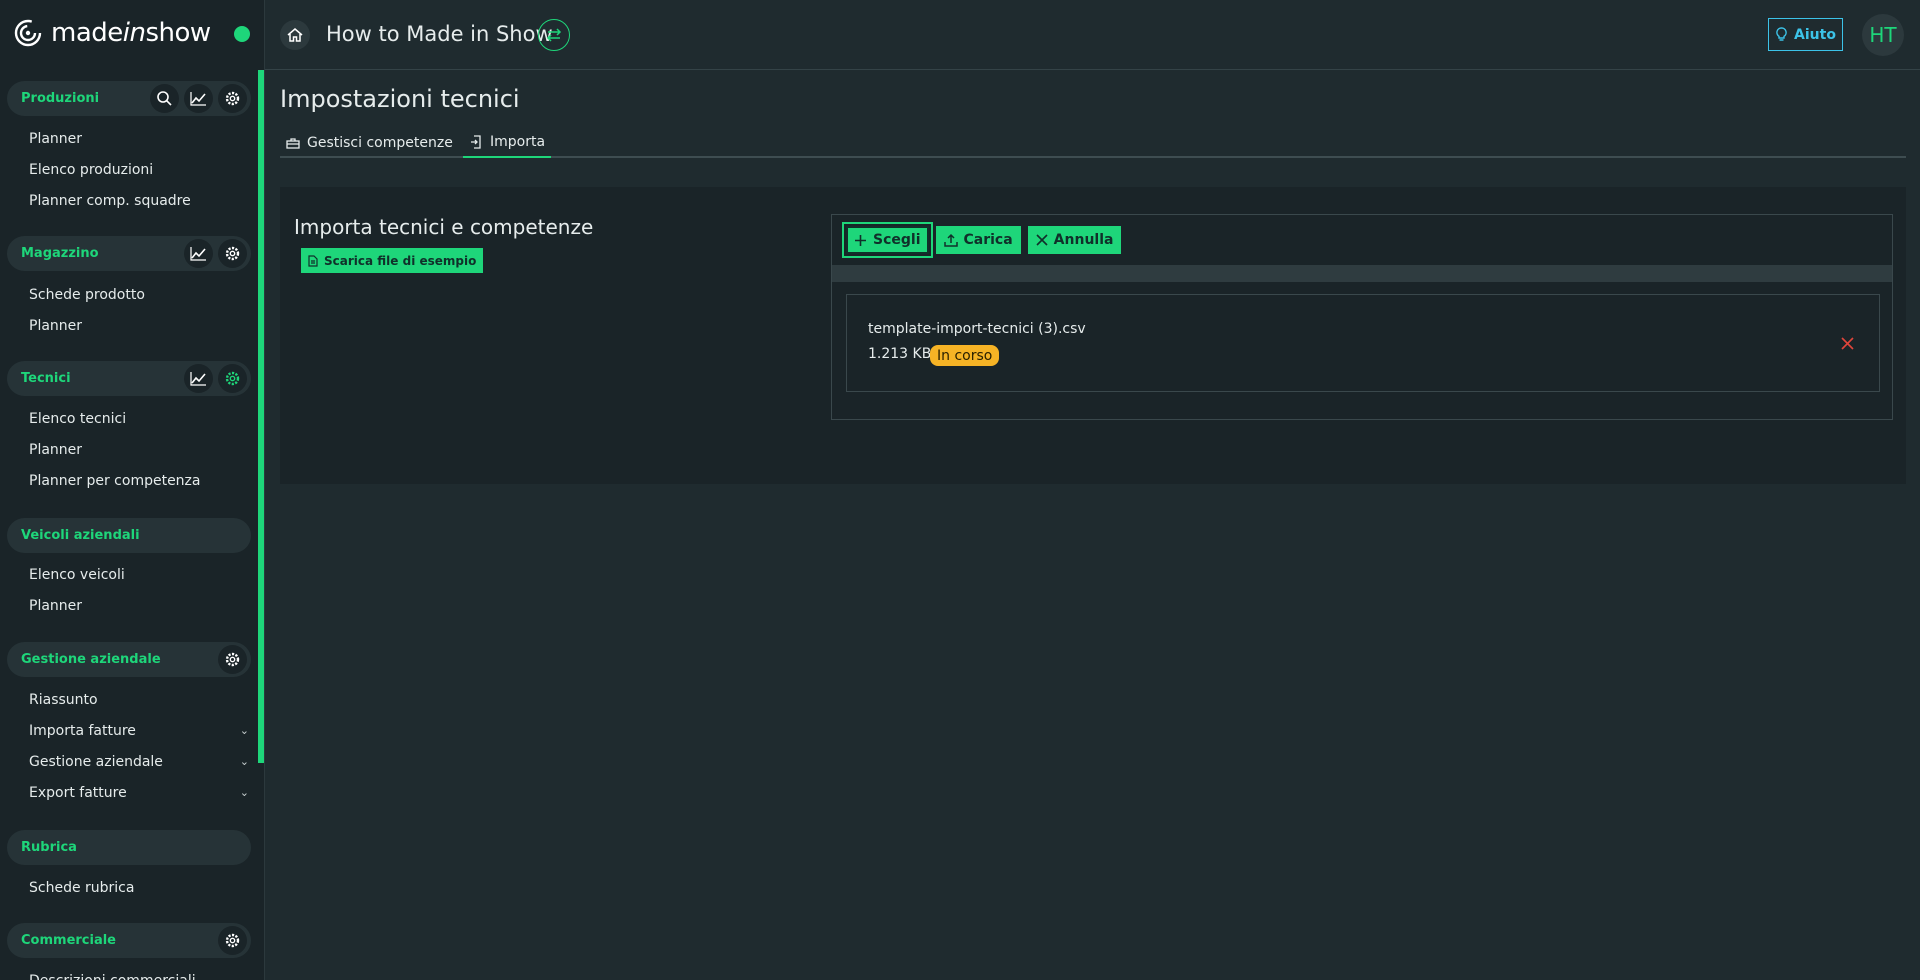  Describe the element at coordinates (439, 34) in the screenshot. I see `organization-name: How to Made in Show` at that location.